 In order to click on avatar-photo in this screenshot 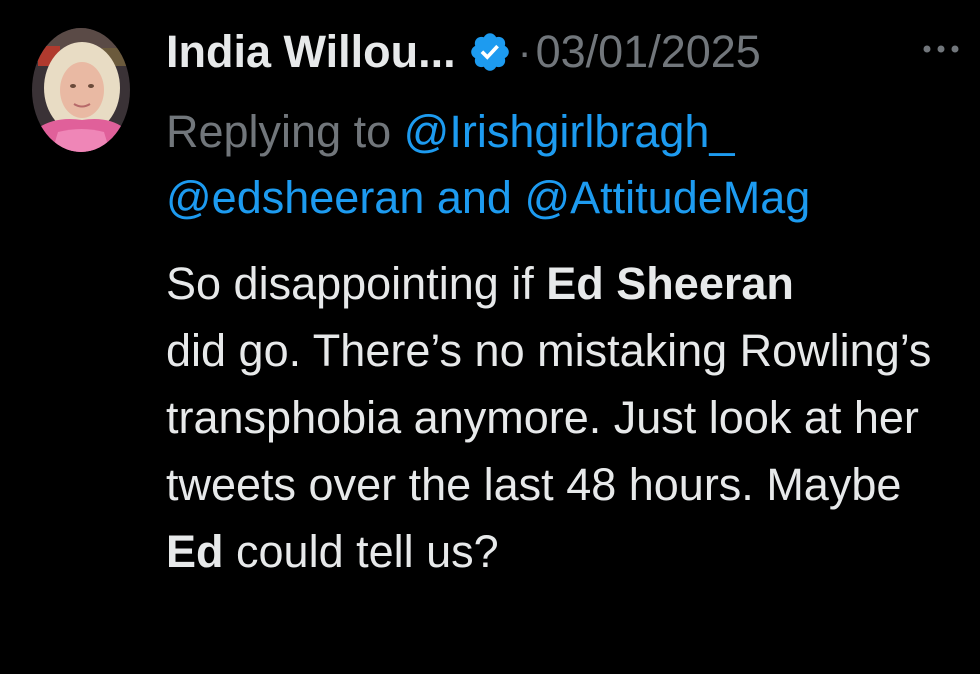, I will do `click(81, 90)`.